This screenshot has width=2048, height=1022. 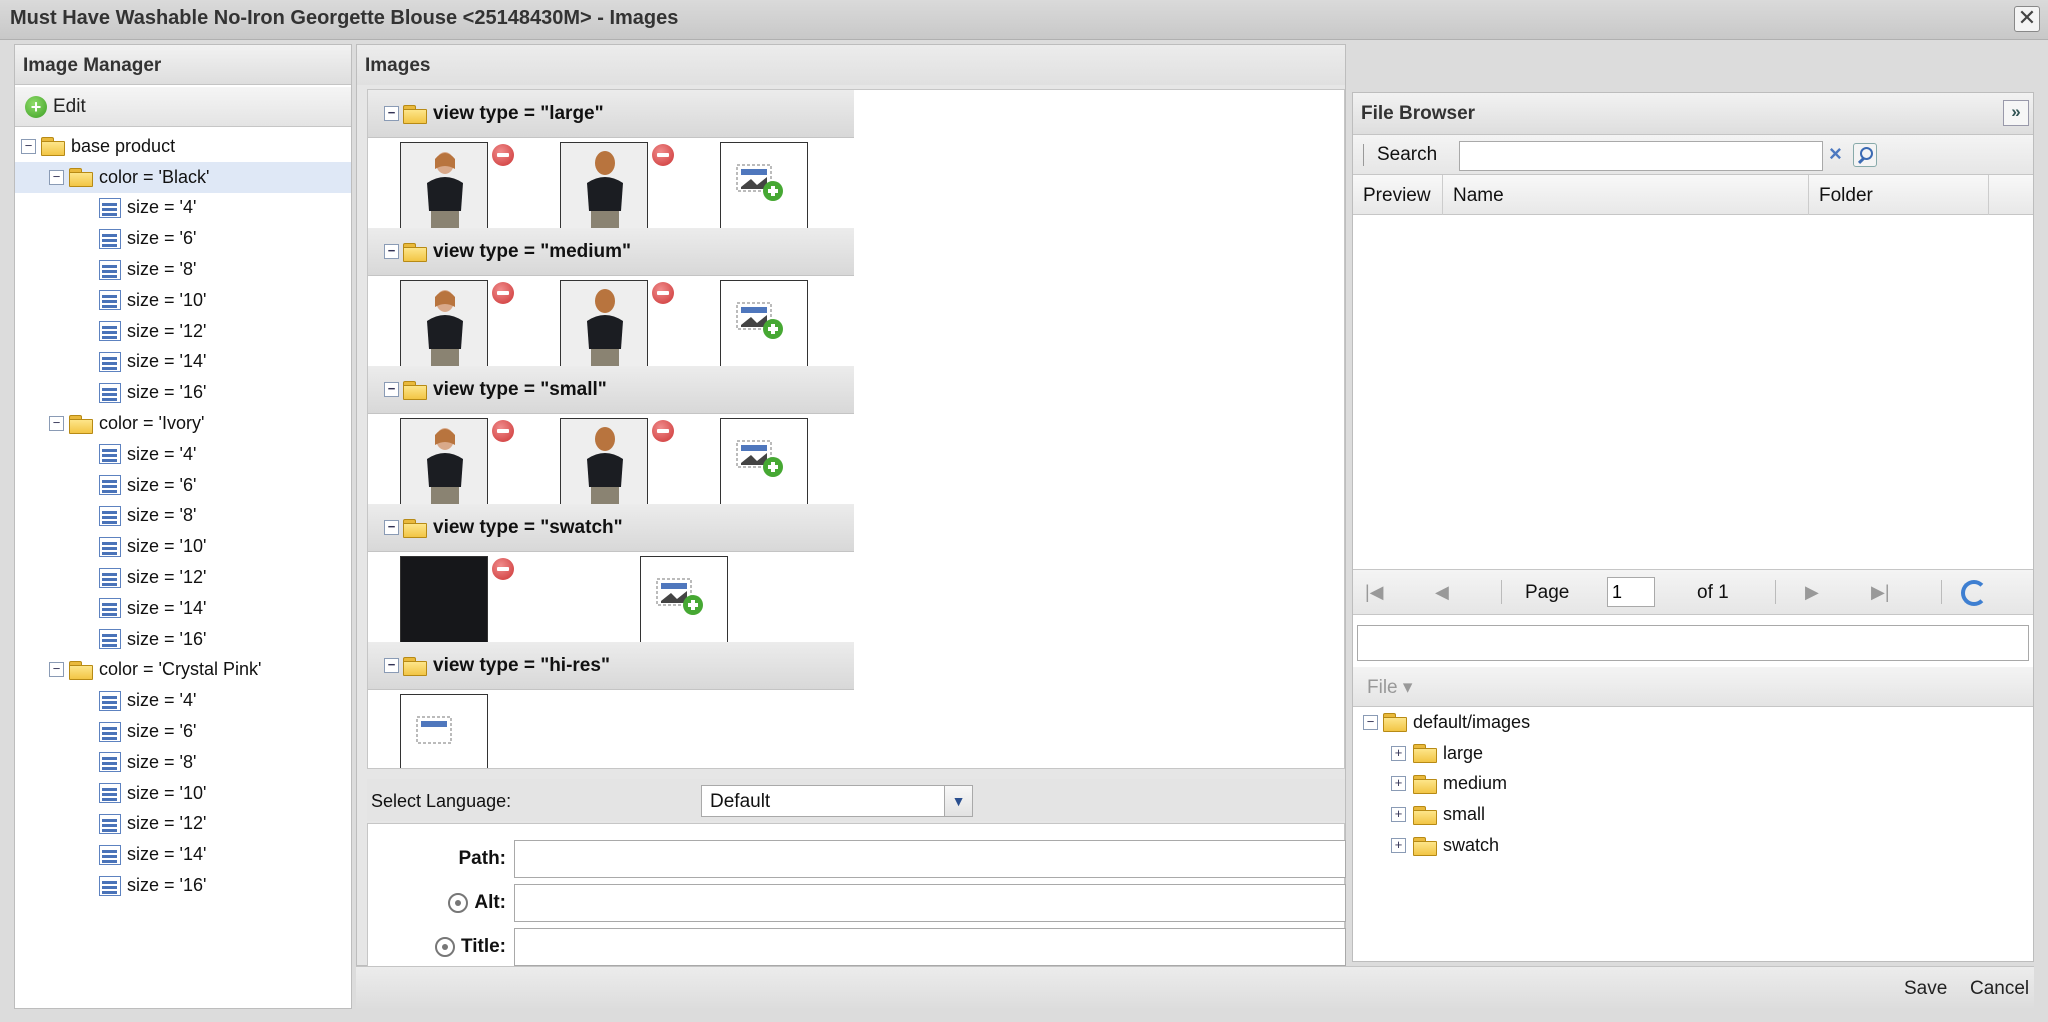 I want to click on view-type-header: − view type = "large", so click(x=611, y=114).